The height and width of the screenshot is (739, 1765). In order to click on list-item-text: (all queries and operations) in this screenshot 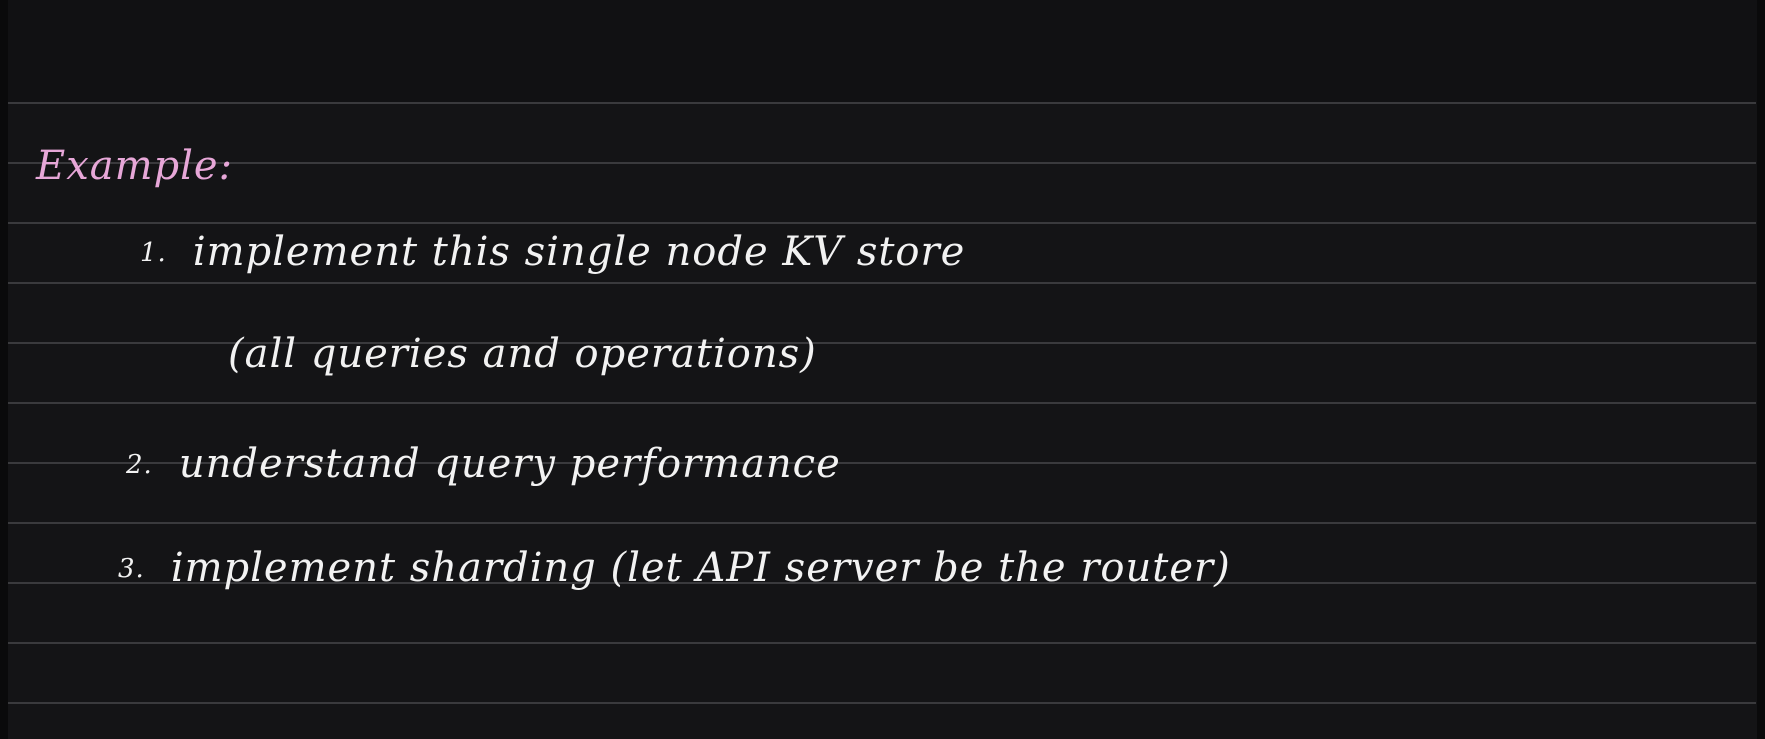, I will do `click(522, 354)`.